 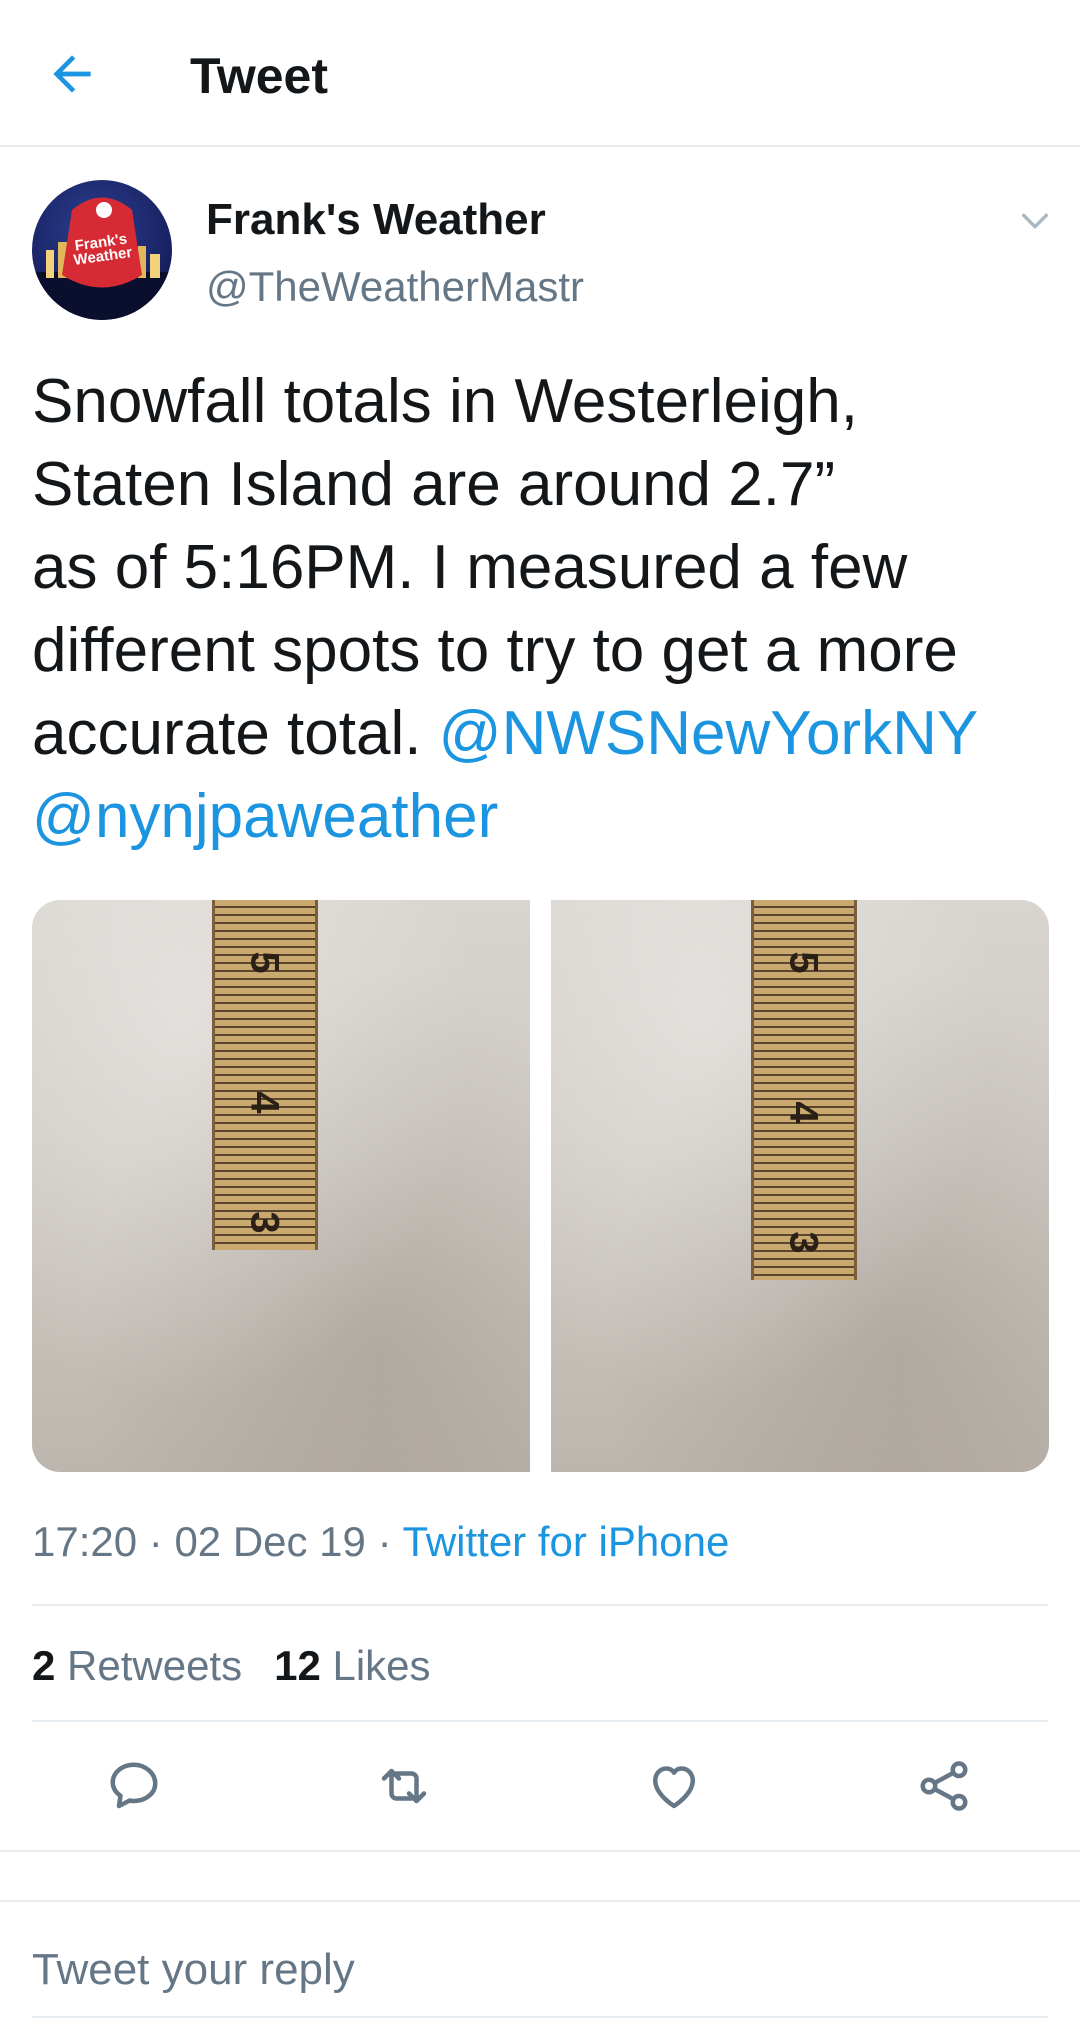 What do you see at coordinates (134, 1786) in the screenshot?
I see `speech-bubble-icon` at bounding box center [134, 1786].